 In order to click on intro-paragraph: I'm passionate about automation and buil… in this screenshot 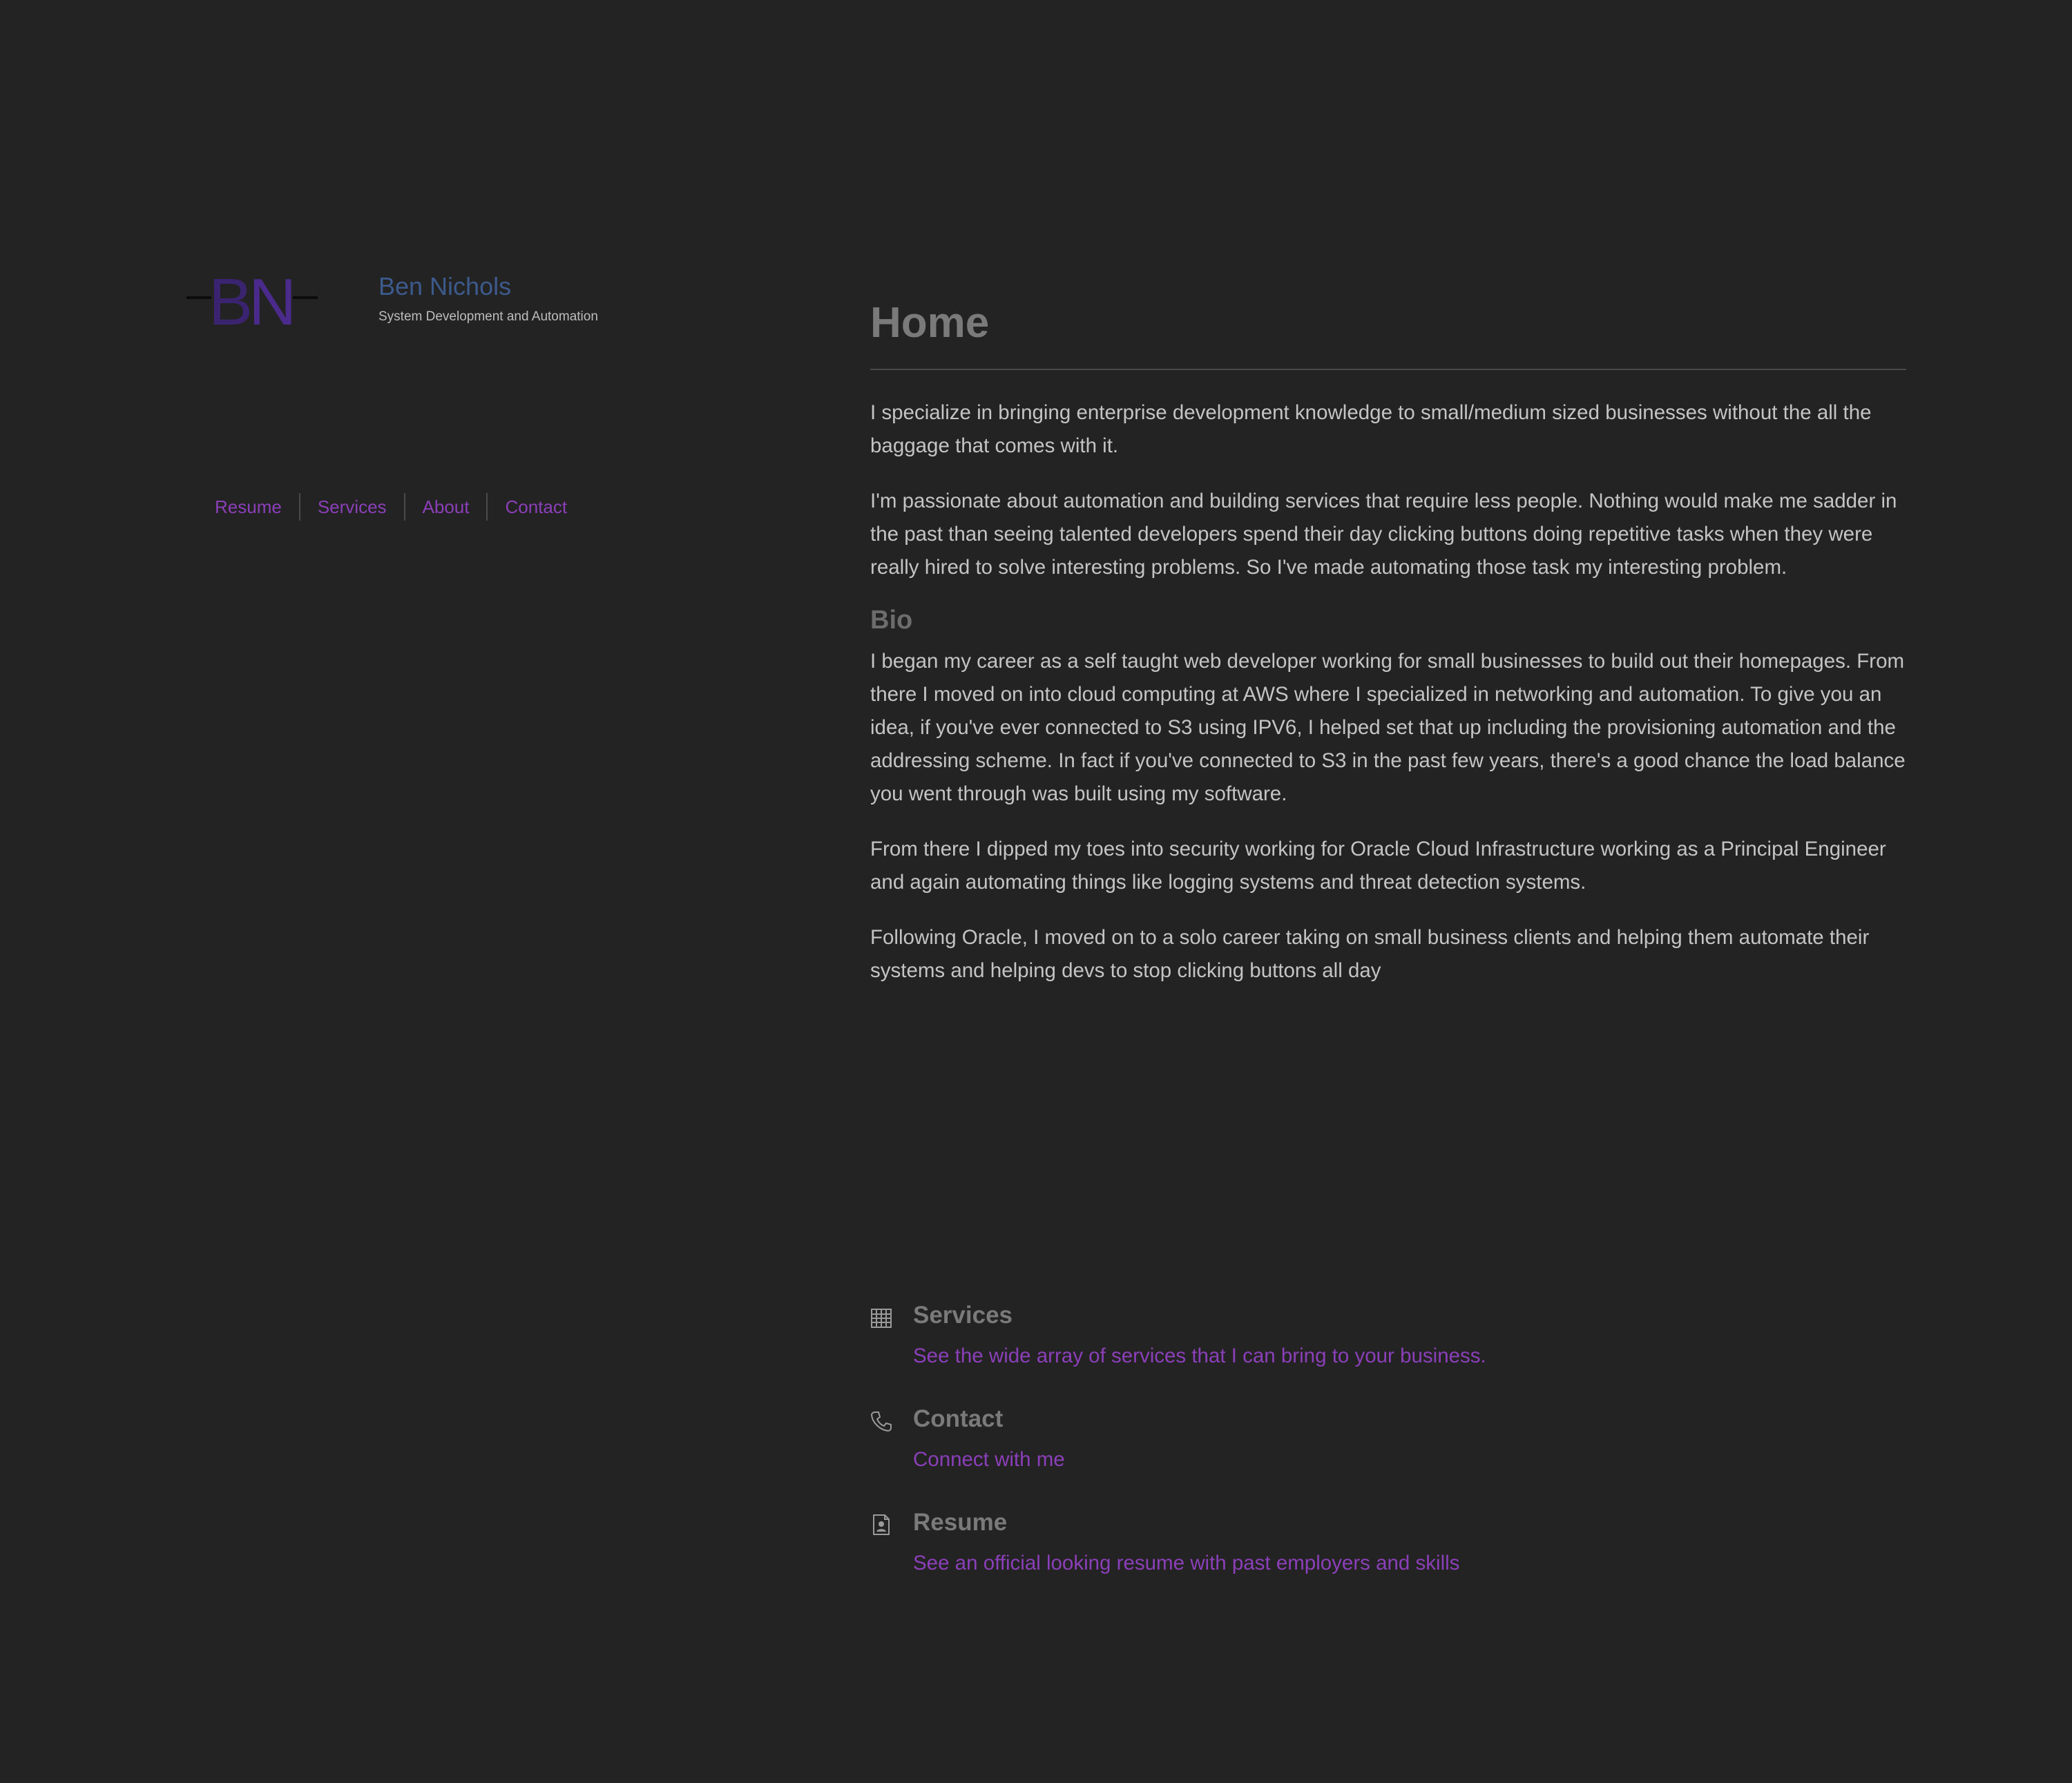, I will do `click(1383, 534)`.